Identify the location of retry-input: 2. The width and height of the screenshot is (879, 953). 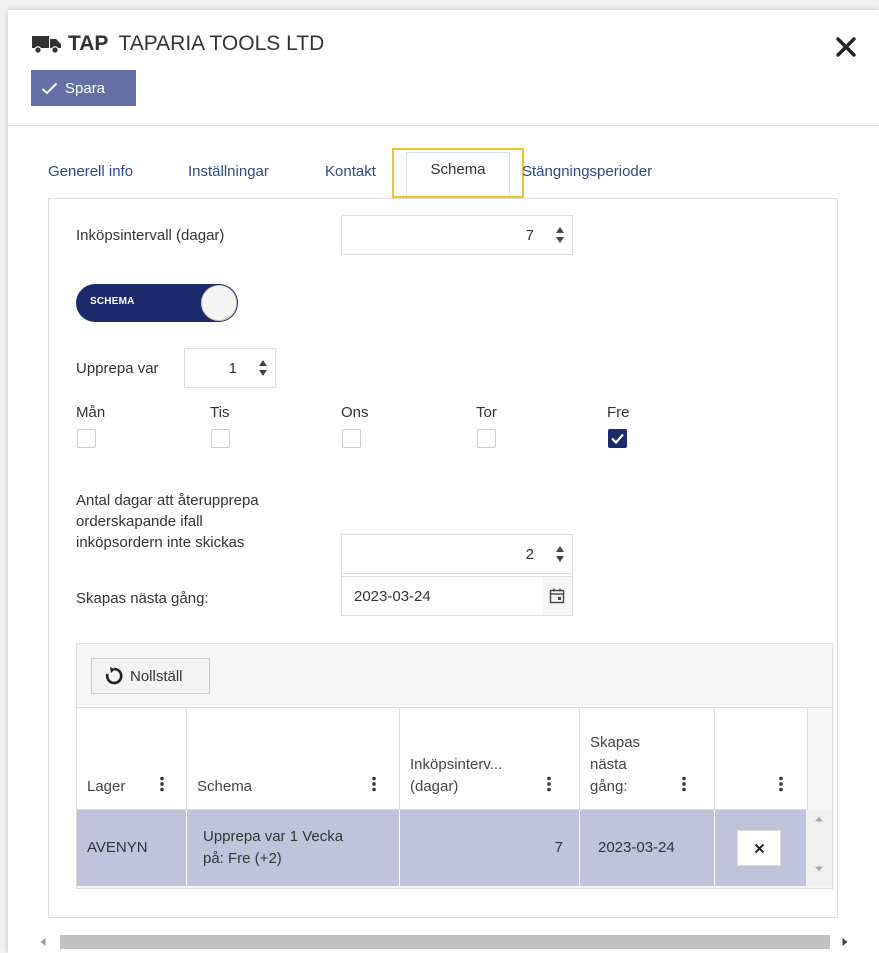
(457, 554).